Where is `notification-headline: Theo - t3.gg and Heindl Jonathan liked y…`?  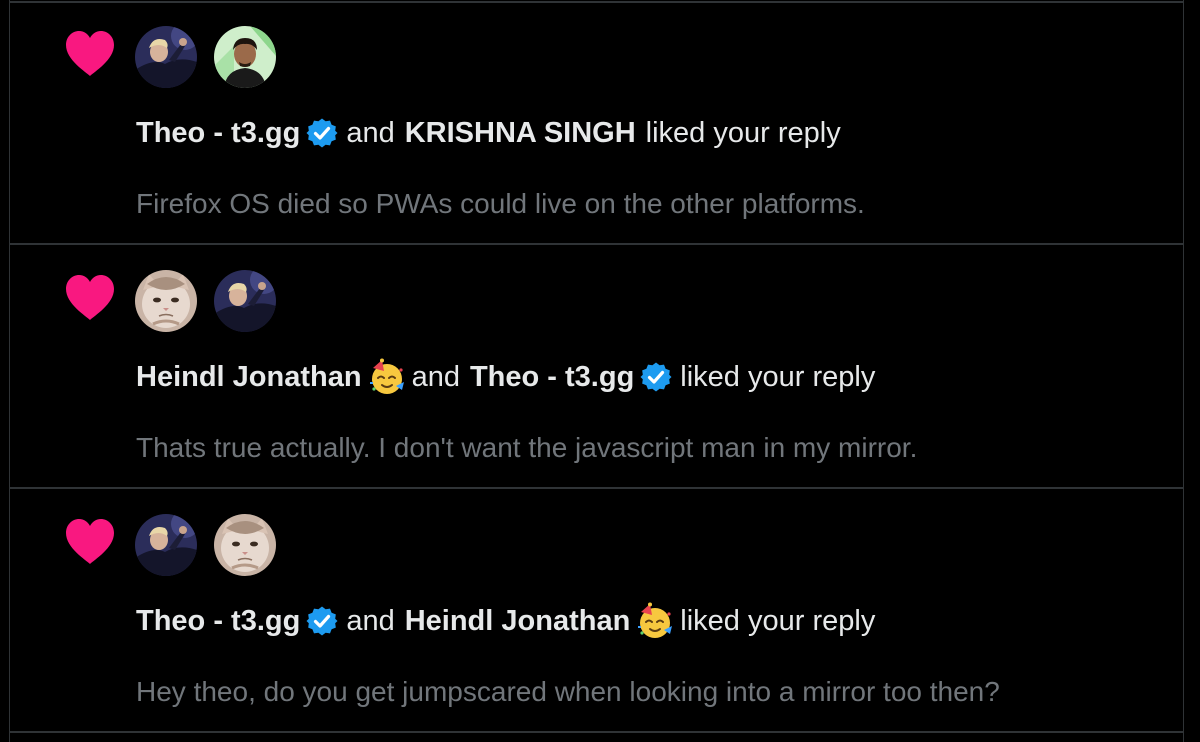
notification-headline: Theo - t3.gg and Heindl Jonathan liked y… is located at coordinates (505, 621).